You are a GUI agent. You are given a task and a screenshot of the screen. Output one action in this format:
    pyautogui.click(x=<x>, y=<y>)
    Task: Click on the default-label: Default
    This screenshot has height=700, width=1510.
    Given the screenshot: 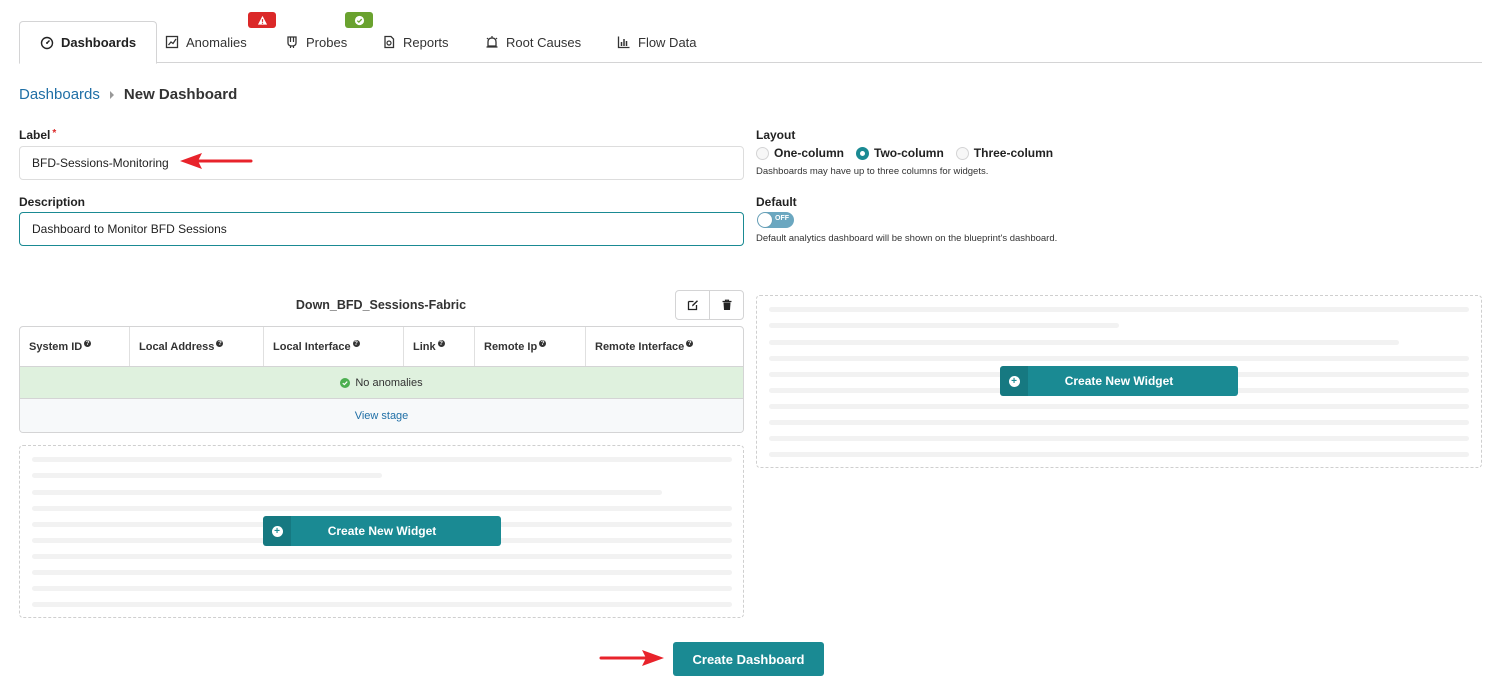 What is the action you would take?
    pyautogui.click(x=776, y=202)
    